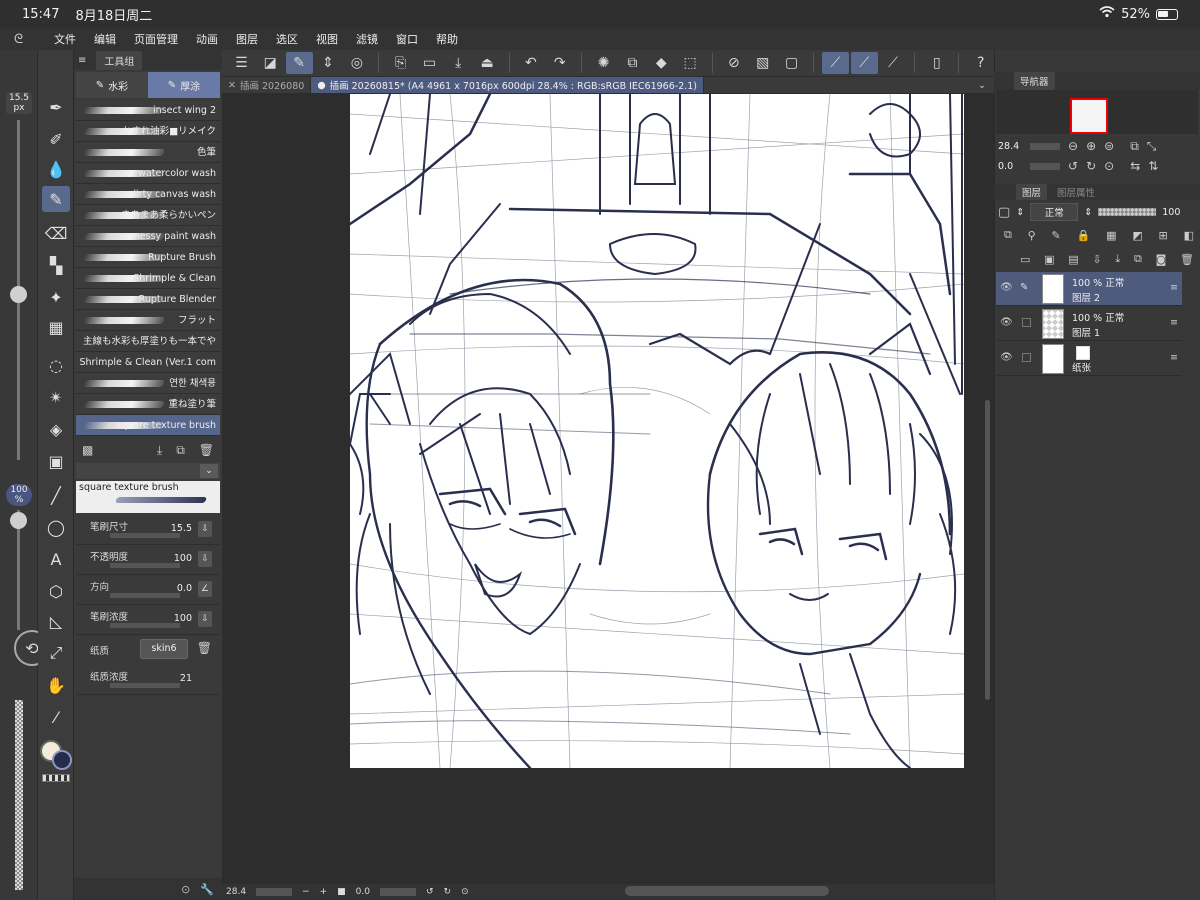 The height and width of the screenshot is (900, 1200). I want to click on companion-mode-icon: ▯, so click(936, 63).